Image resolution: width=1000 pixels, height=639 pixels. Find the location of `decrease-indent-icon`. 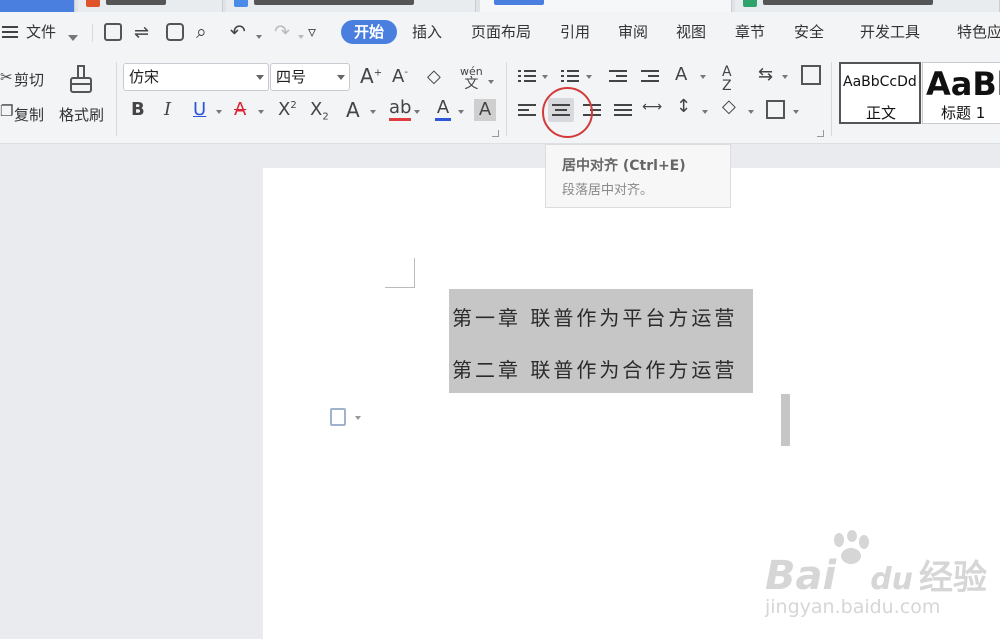

decrease-indent-icon is located at coordinates (618, 76).